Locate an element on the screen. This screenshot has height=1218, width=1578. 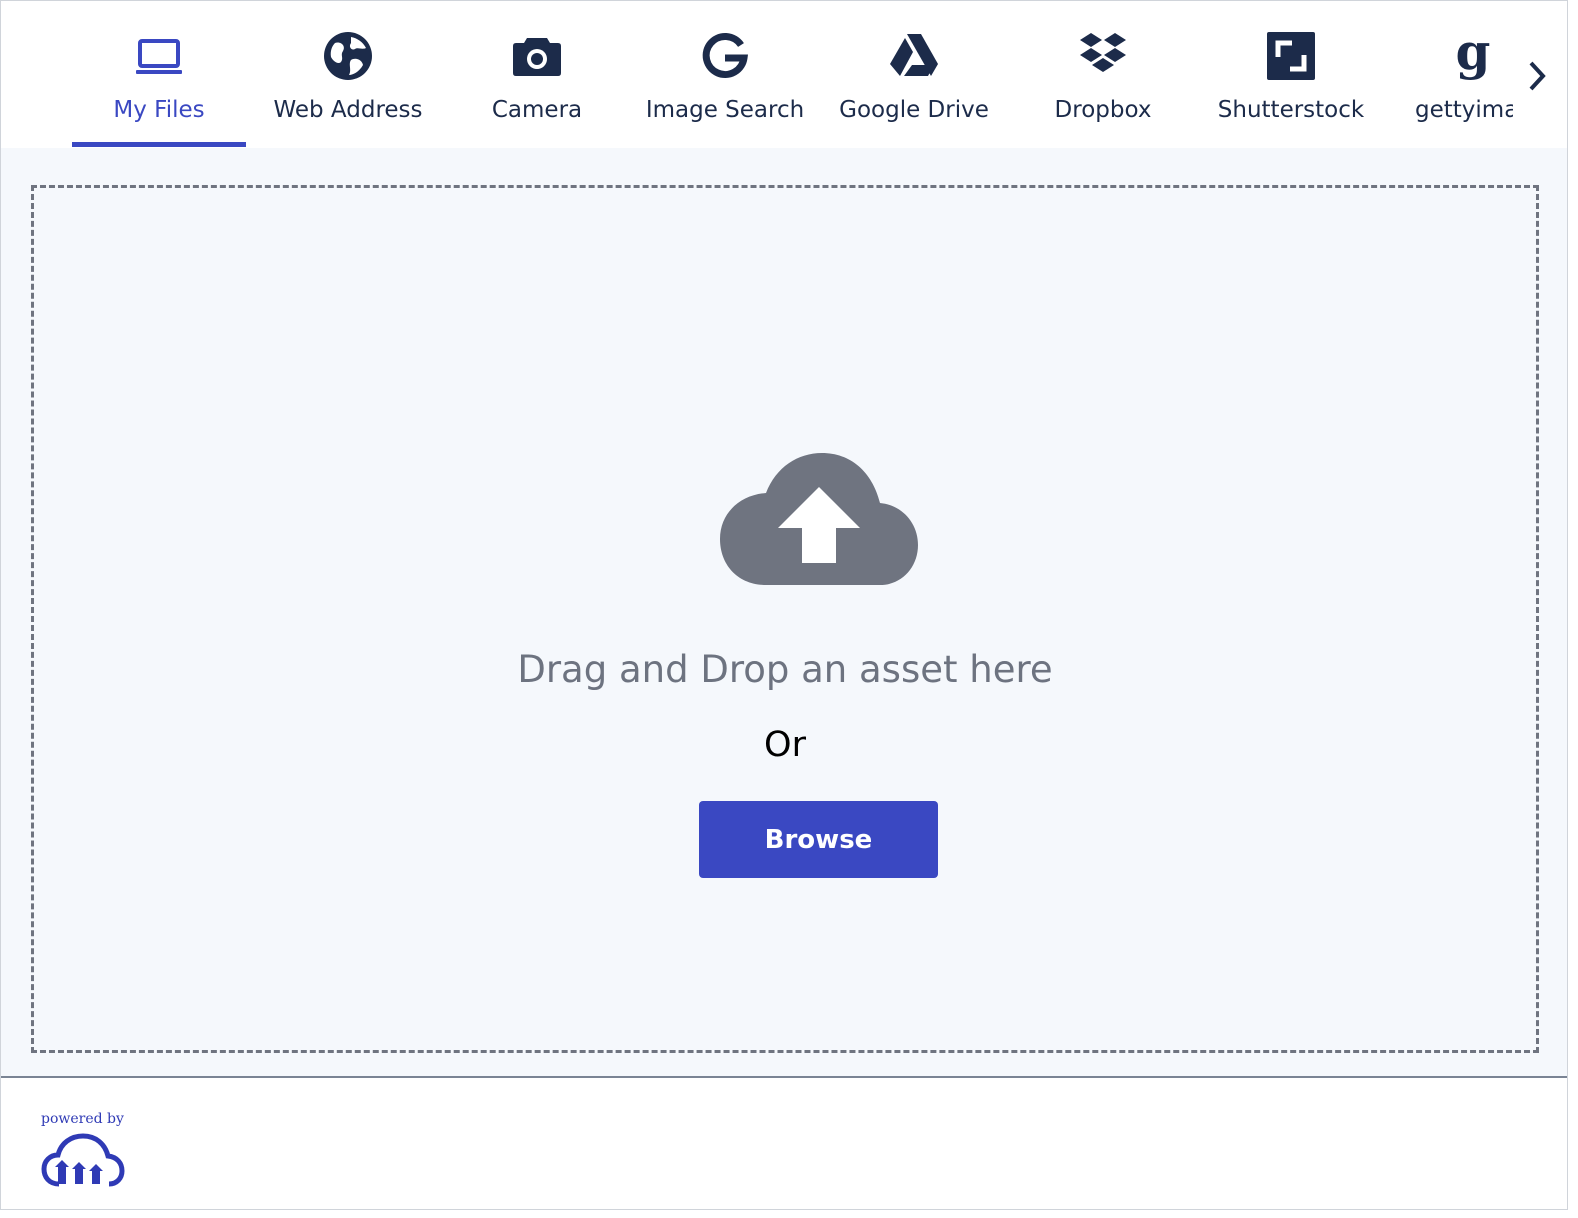
laptop-icon is located at coordinates (159, 56).